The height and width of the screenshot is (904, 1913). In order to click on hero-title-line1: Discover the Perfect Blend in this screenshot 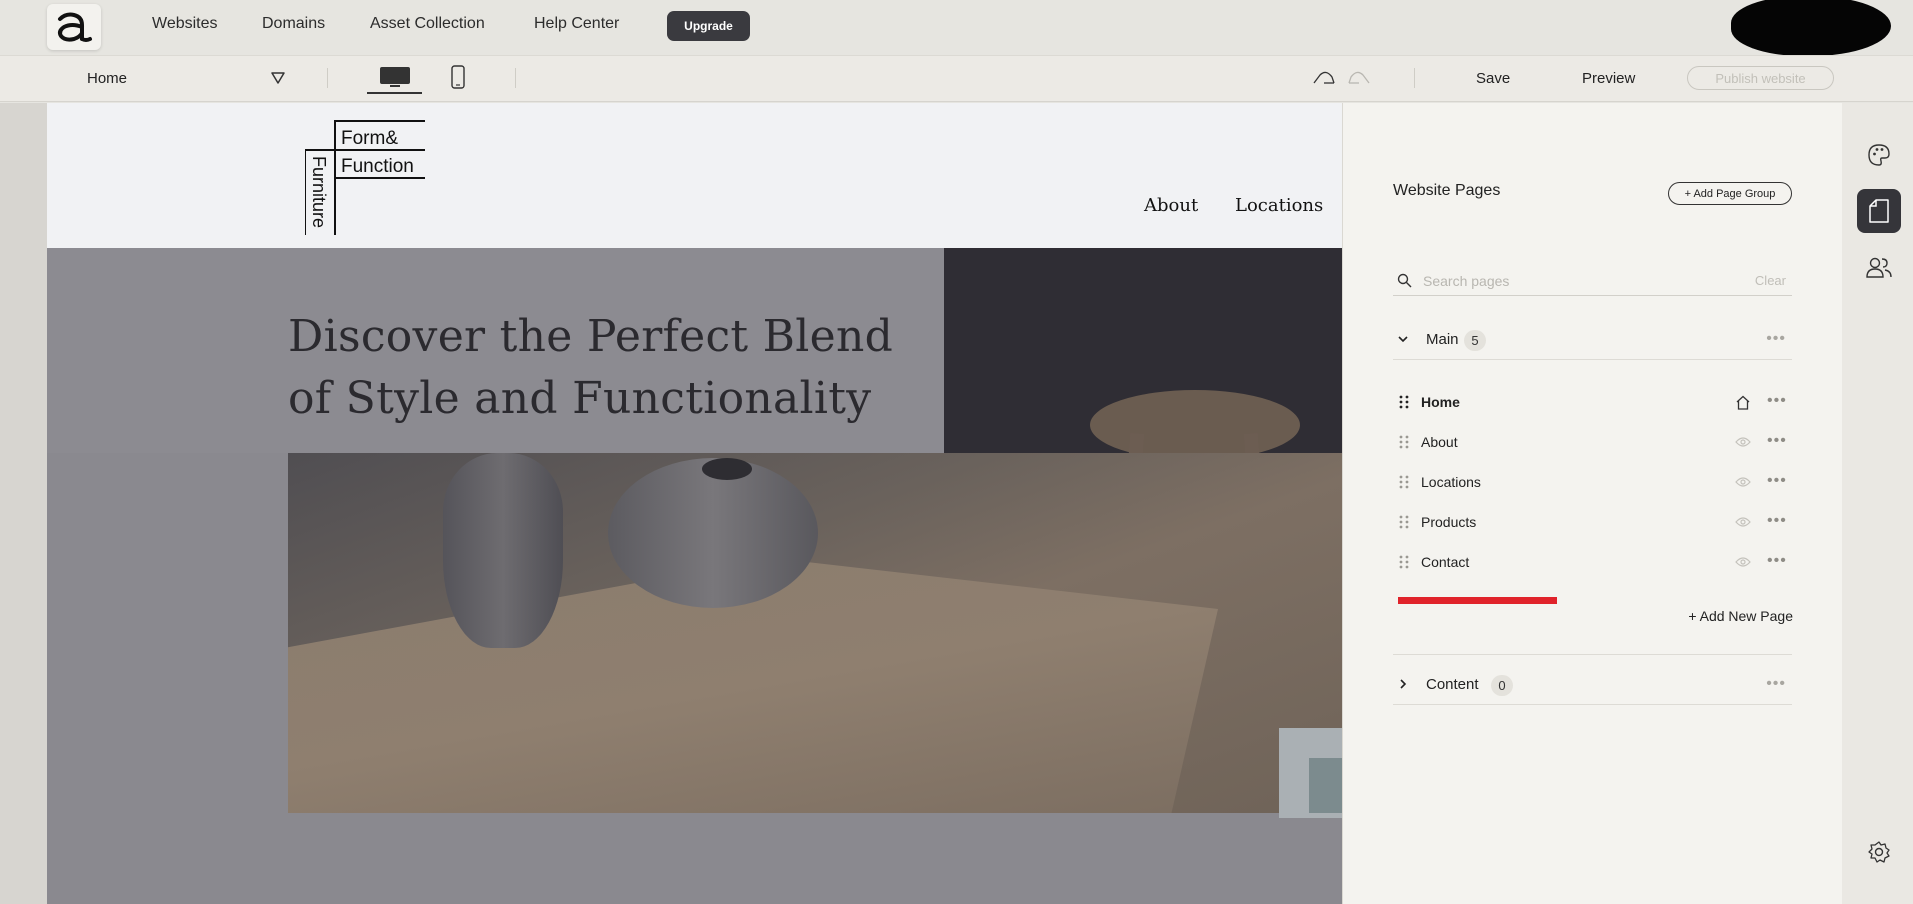, I will do `click(591, 336)`.